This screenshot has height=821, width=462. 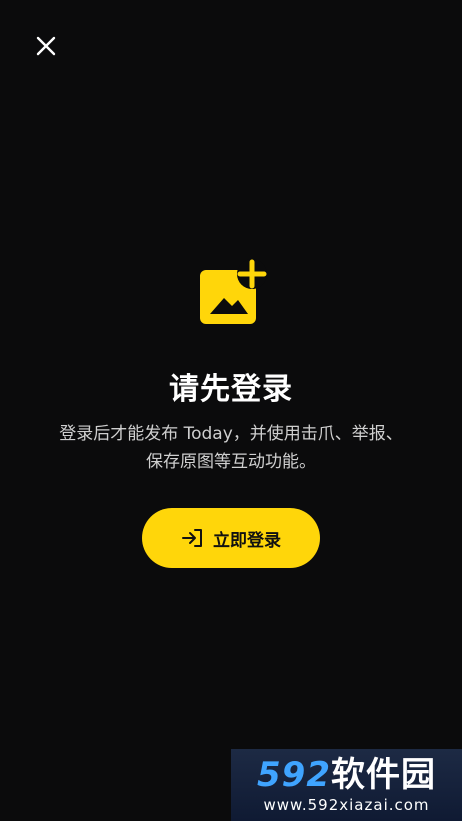 I want to click on watermark: 592软件园 www.592xiazai.com, so click(x=346, y=785).